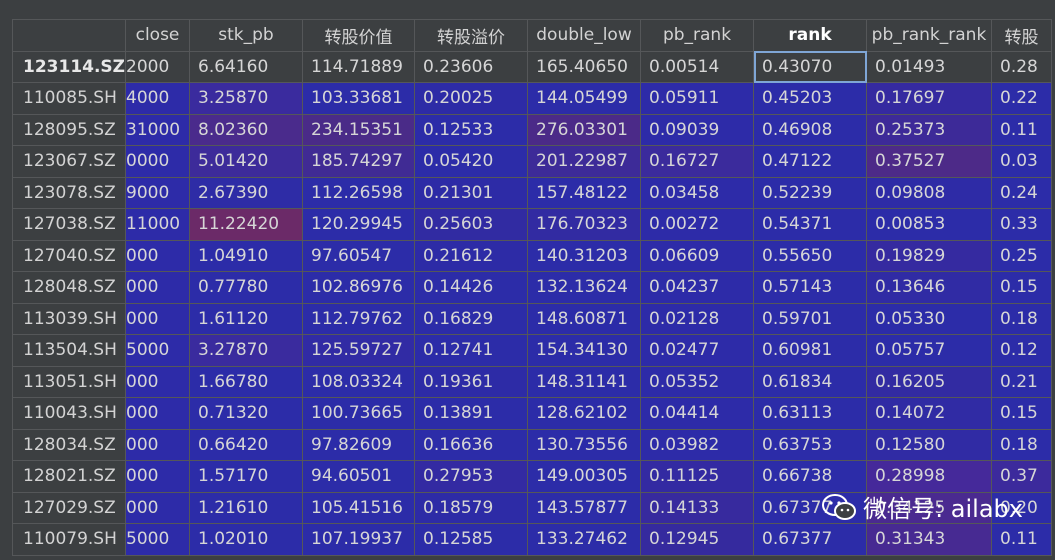 The width and height of the screenshot is (1055, 560). What do you see at coordinates (157, 192) in the screenshot?
I see `table-cell: 9000` at bounding box center [157, 192].